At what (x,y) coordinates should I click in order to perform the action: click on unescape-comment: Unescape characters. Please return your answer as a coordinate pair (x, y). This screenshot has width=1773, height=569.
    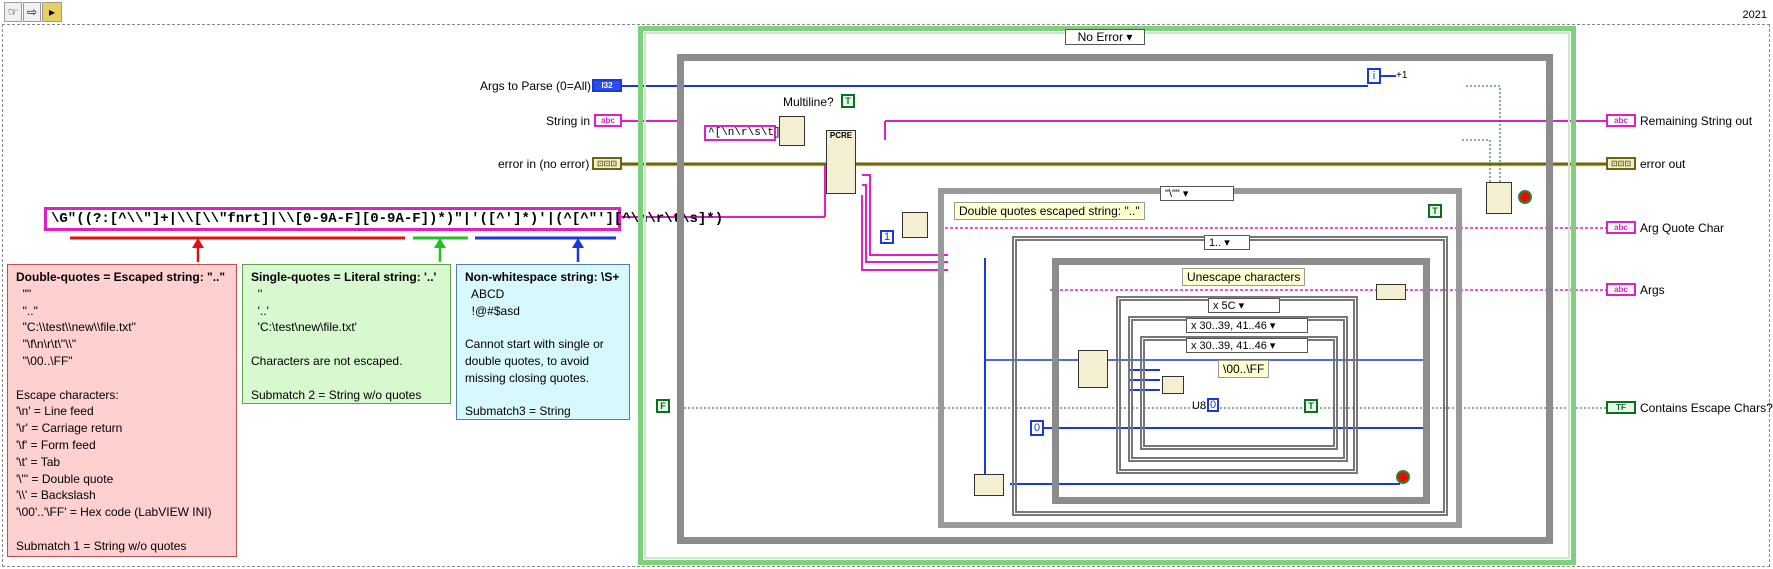
    Looking at the image, I should click on (1244, 277).